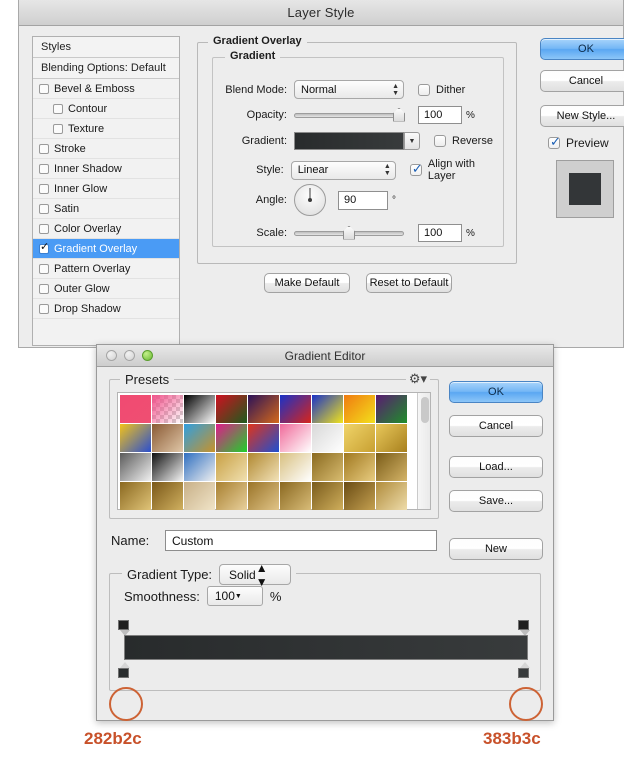 The image size is (624, 773). What do you see at coordinates (255, 575) in the screenshot?
I see `gradient-type-select: Solid ▲ ▼` at bounding box center [255, 575].